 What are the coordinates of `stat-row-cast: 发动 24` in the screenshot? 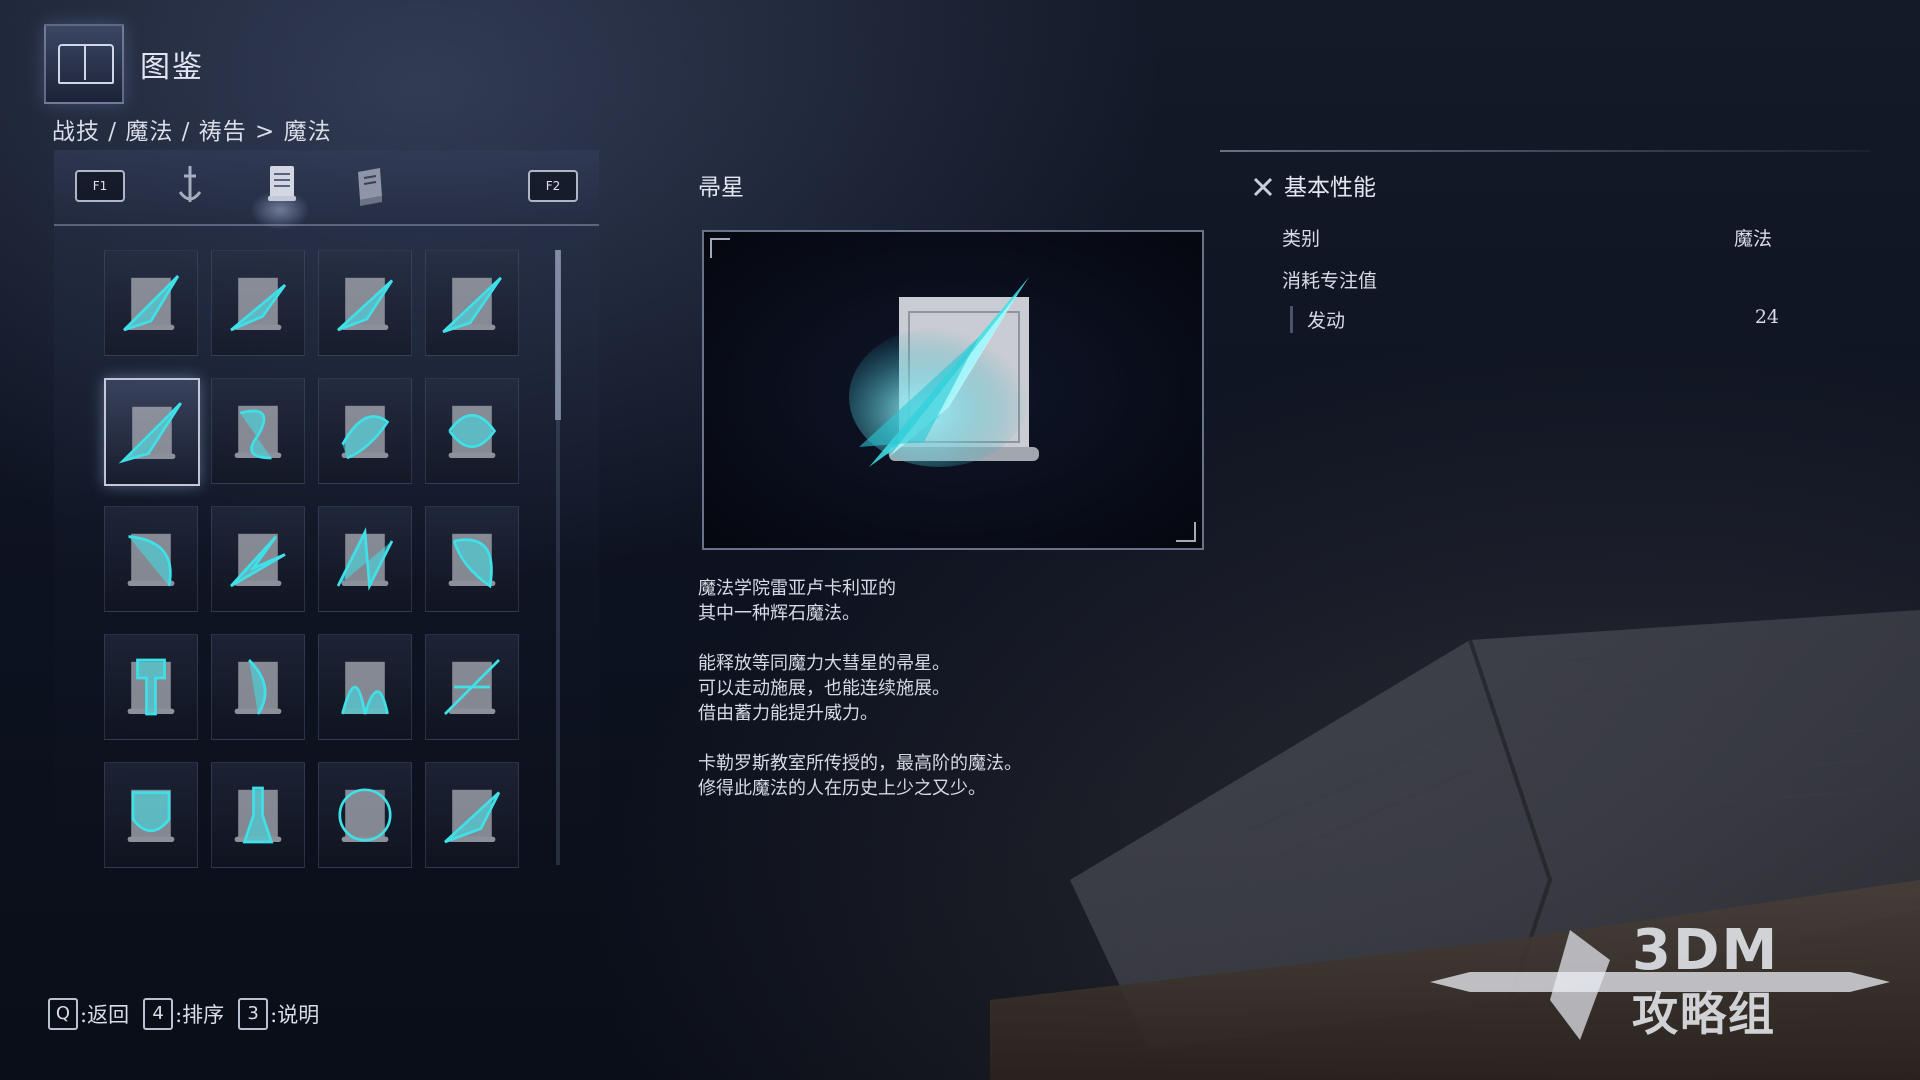 It's located at (1534, 319).